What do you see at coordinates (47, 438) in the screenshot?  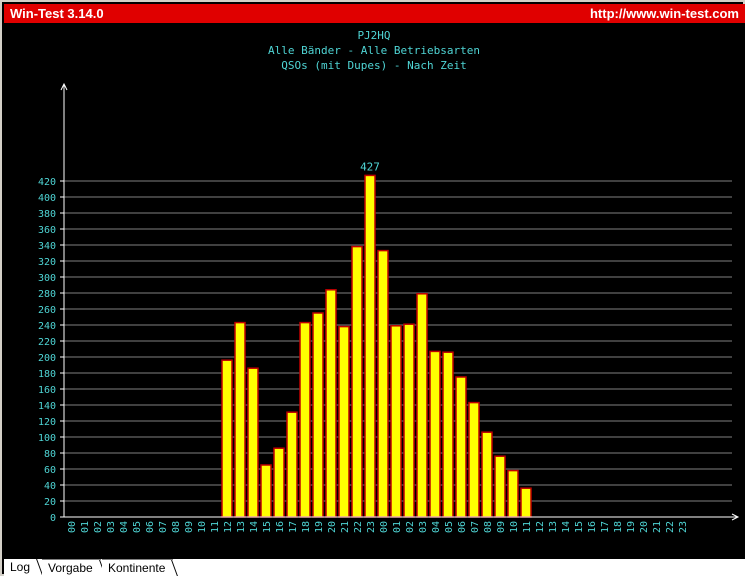 I see `y-tick-label: 100` at bounding box center [47, 438].